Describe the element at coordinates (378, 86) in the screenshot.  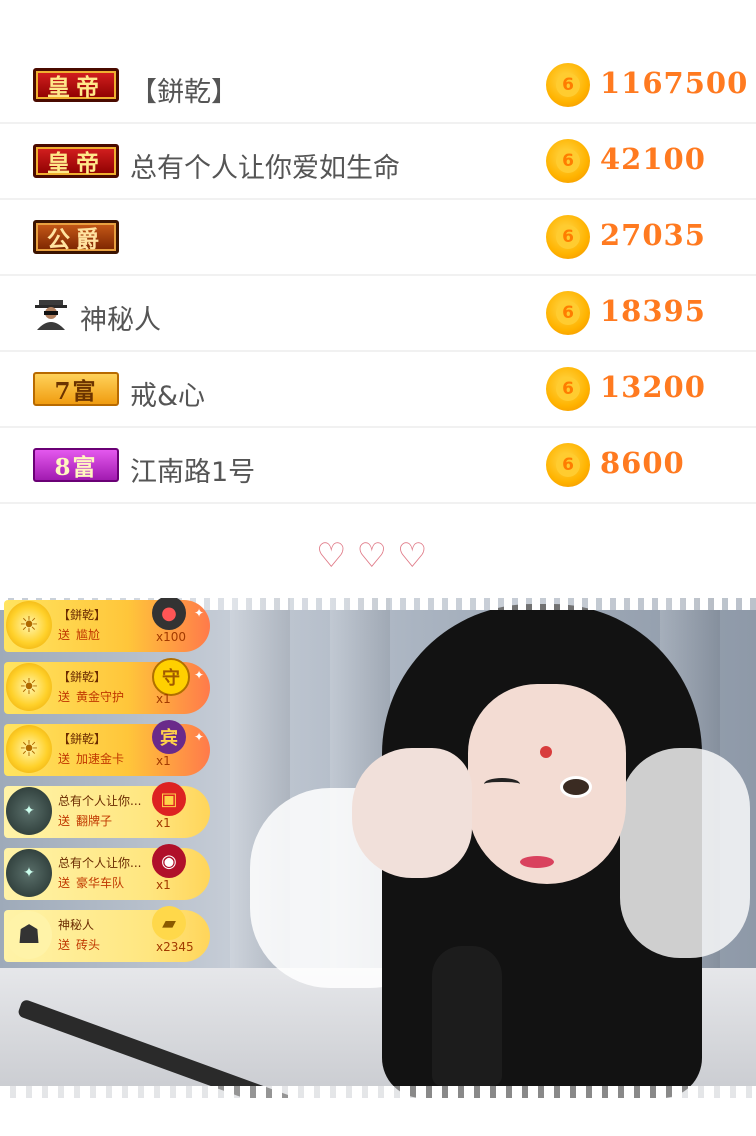
I see `rank-row: 皇帝 【鉼乾】 6 1167500` at that location.